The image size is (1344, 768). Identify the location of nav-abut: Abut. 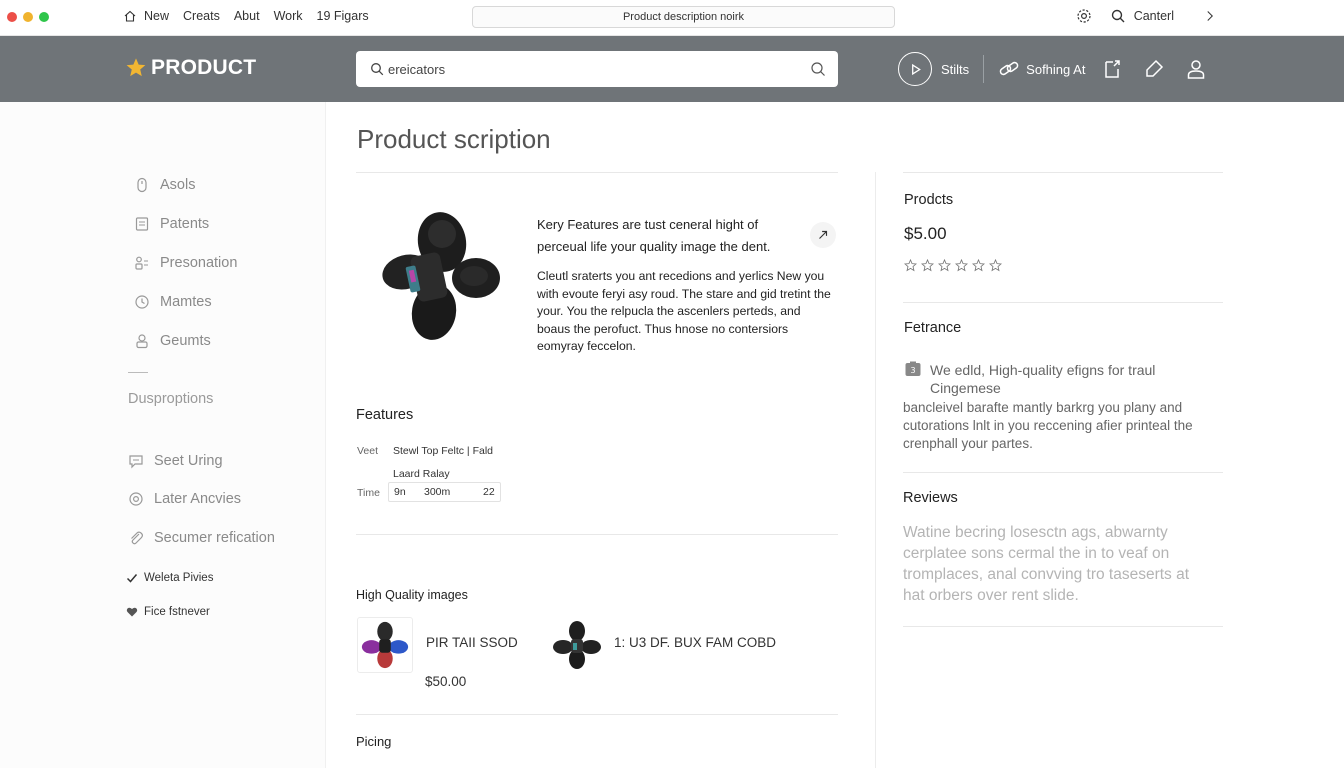
(247, 16).